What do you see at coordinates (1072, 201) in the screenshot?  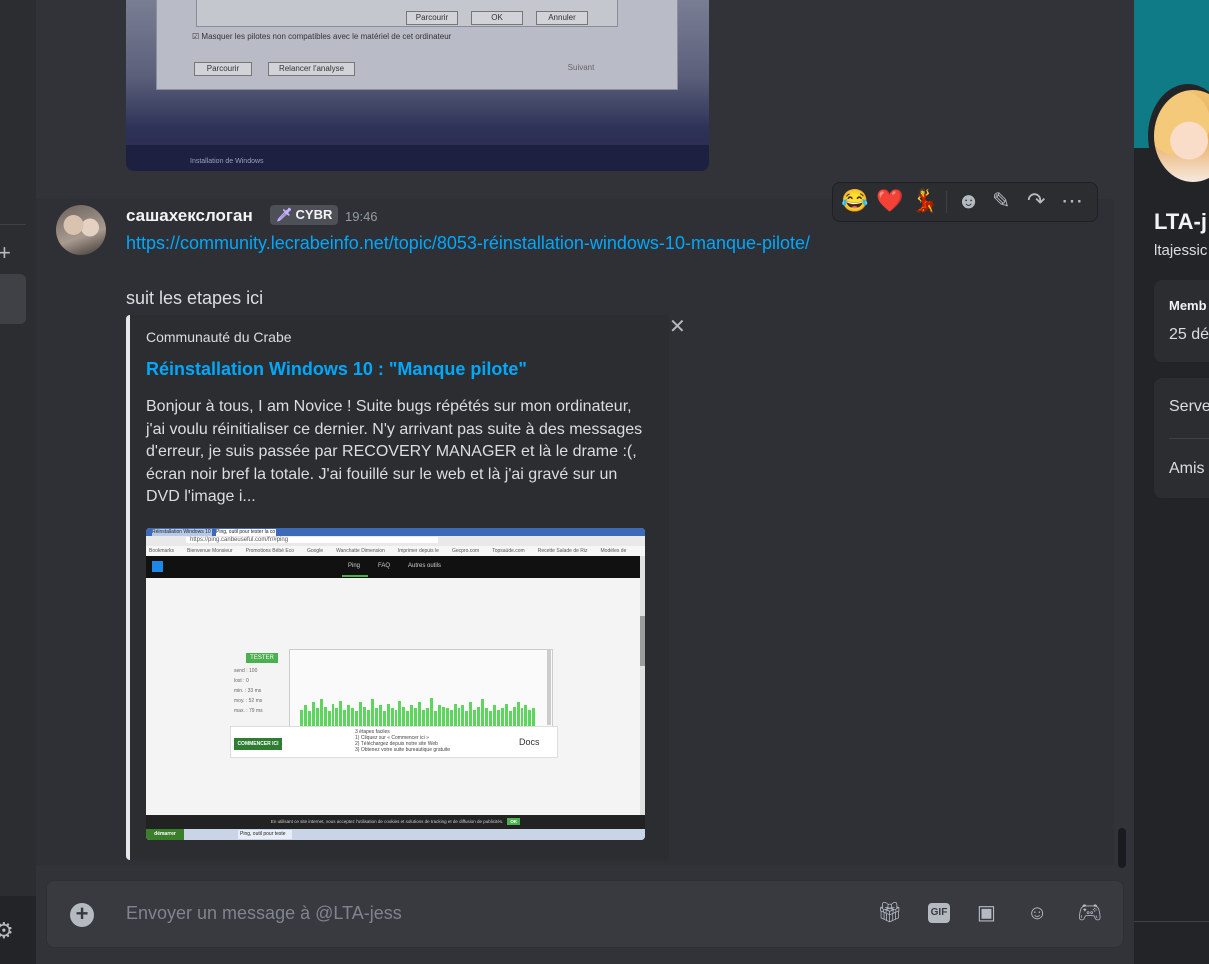 I see `more-icon: ⋯` at bounding box center [1072, 201].